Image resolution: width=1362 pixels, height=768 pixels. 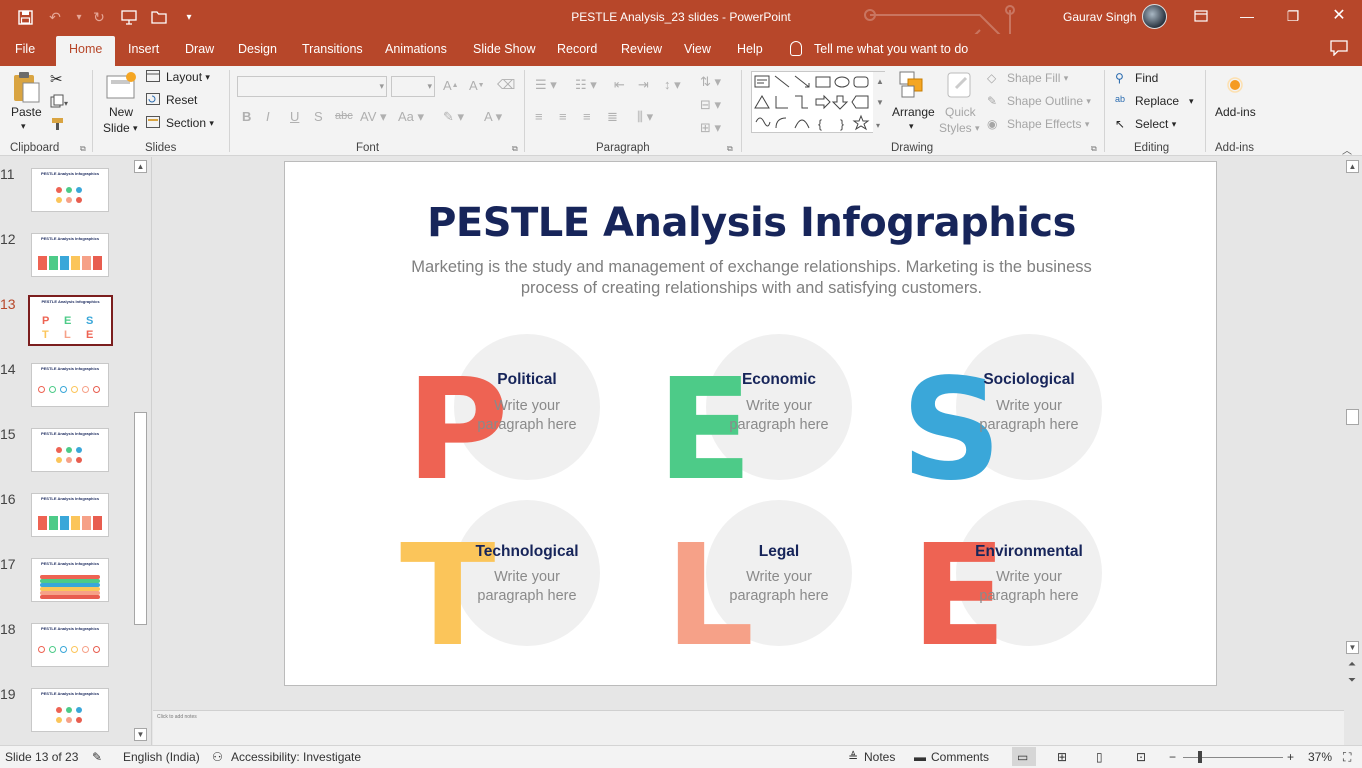 I want to click on tab-view: View, so click(x=697, y=49).